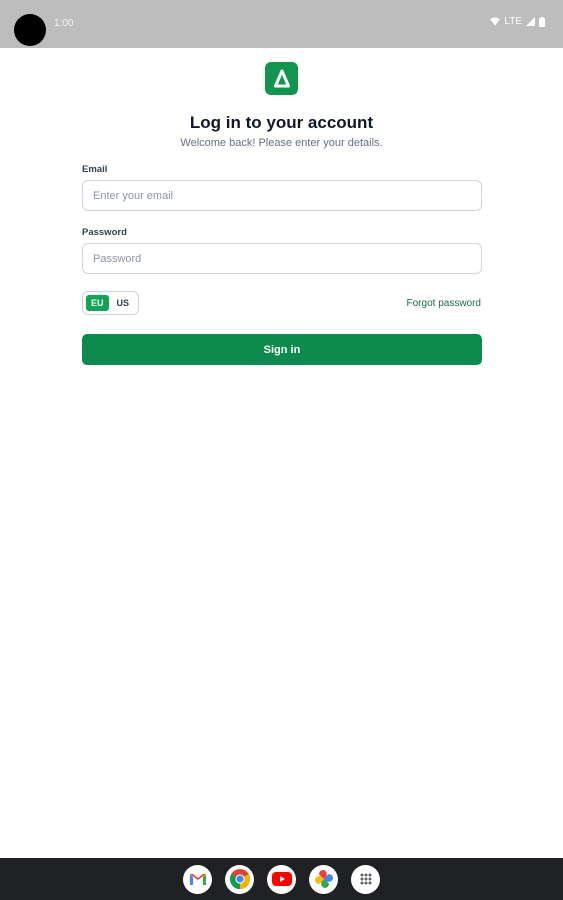  I want to click on email-field, so click(282, 195).